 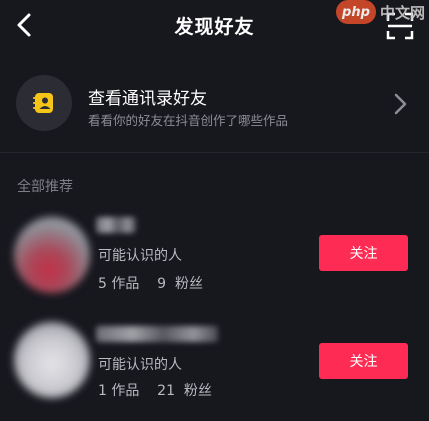 I want to click on contacts-subtitle: 看看你的好友在抖音创作了哪些作品, so click(x=188, y=120).